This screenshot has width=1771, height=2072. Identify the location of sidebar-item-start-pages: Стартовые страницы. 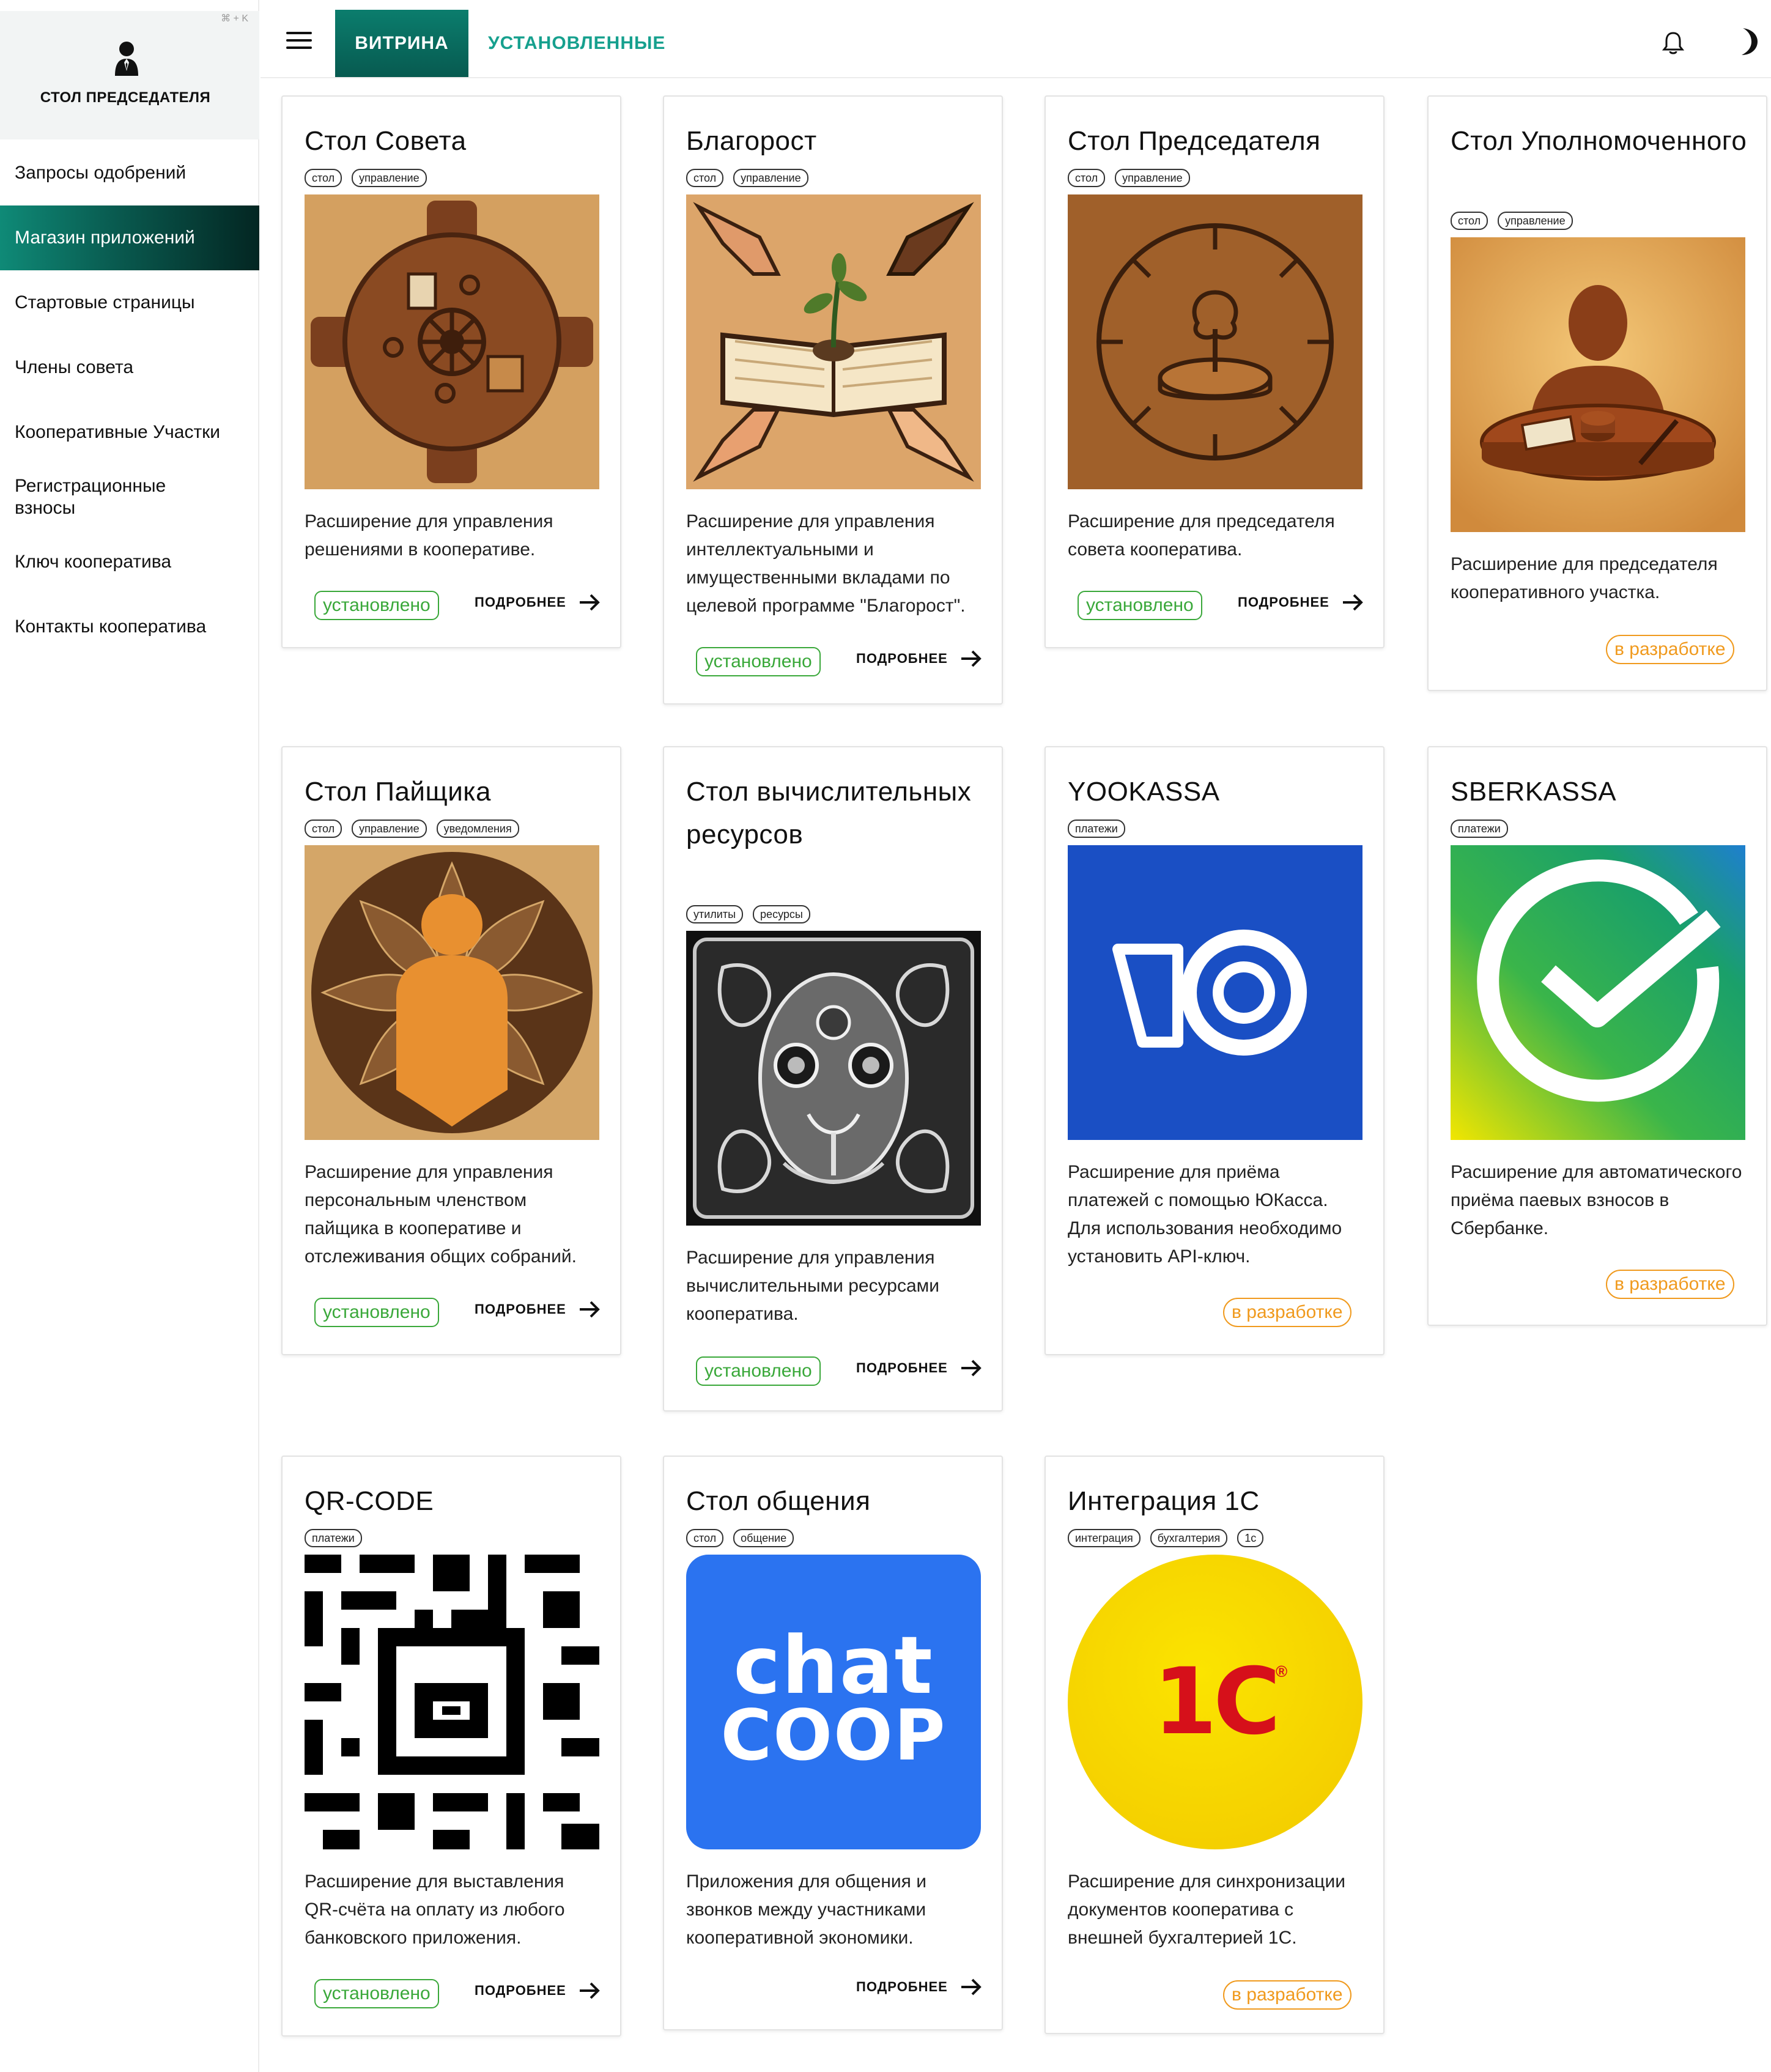
(129, 302).